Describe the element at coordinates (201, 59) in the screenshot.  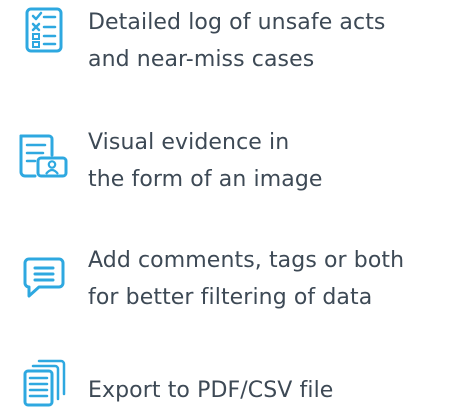
I see `feature-line: and near-miss cases` at that location.